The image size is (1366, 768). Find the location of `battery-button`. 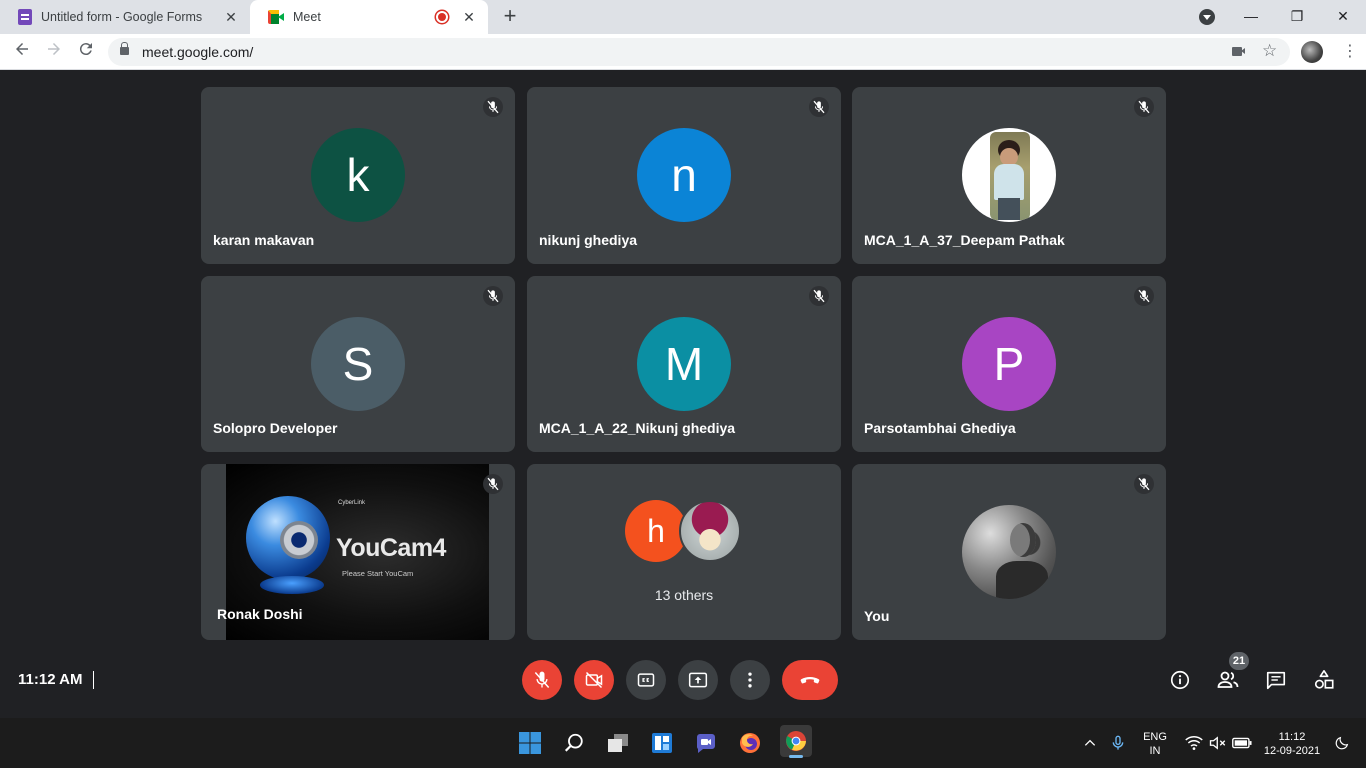

battery-button is located at coordinates (1242, 743).